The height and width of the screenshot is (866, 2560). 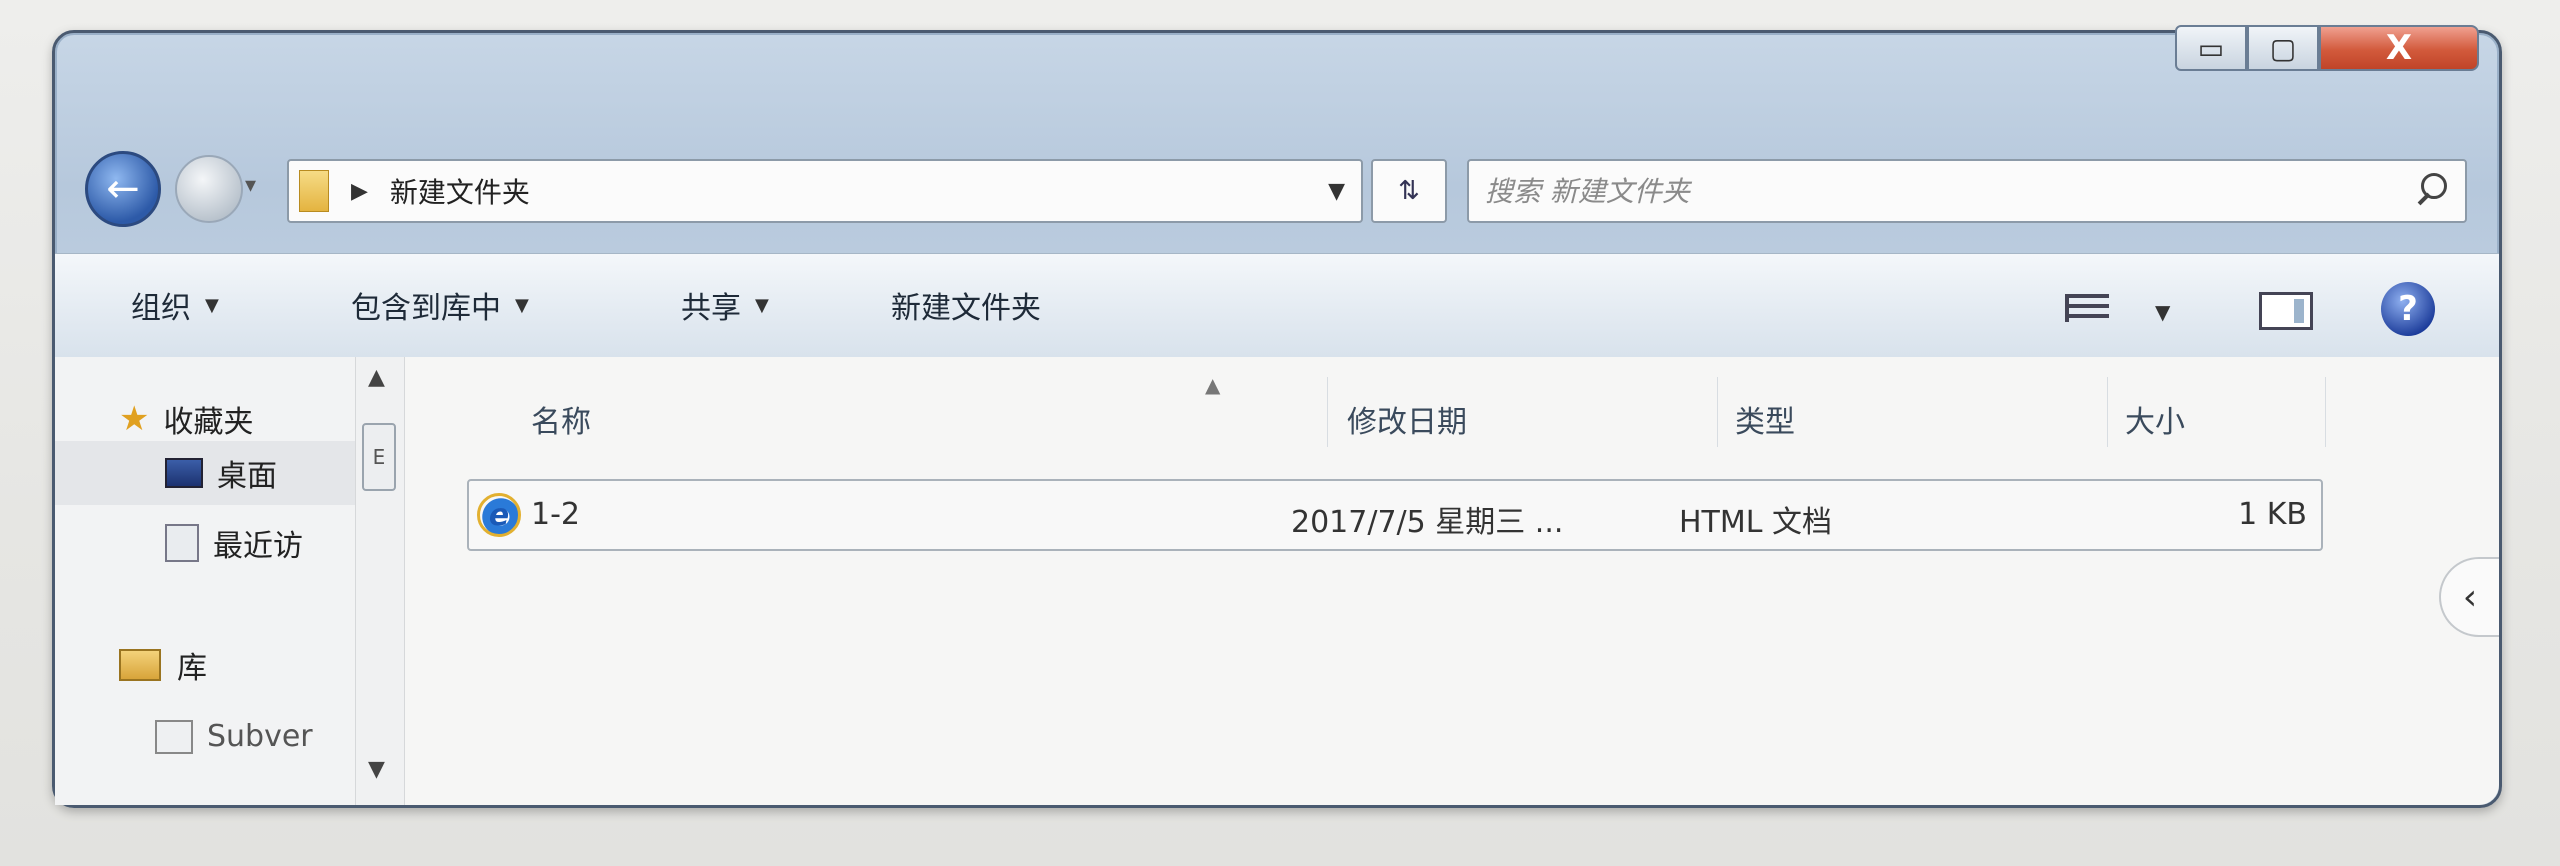 What do you see at coordinates (2408, 309) in the screenshot?
I see `help-icon: ?` at bounding box center [2408, 309].